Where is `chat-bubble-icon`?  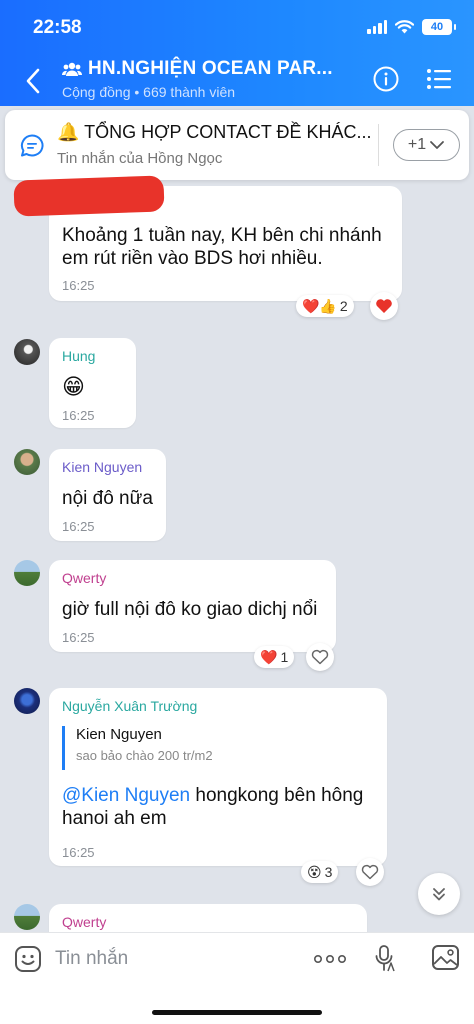 chat-bubble-icon is located at coordinates (32, 145).